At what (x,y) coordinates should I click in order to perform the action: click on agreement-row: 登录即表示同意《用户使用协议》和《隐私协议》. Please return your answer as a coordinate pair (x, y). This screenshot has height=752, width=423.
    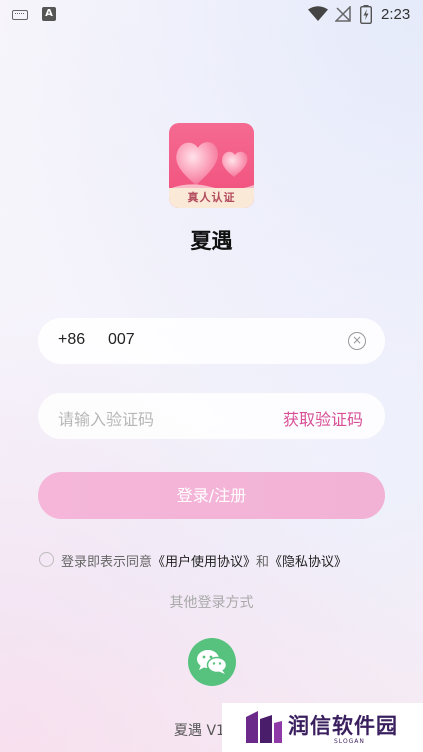
    Looking at the image, I should click on (219, 560).